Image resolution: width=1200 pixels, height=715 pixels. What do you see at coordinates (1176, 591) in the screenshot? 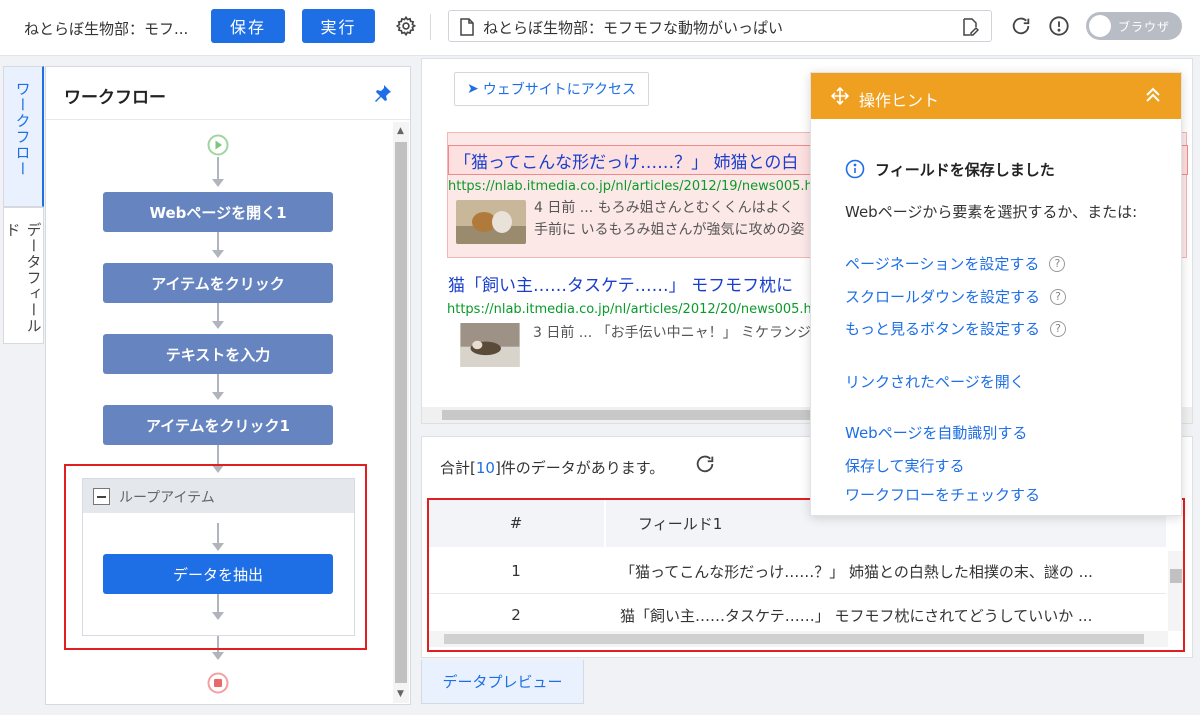
I see `table-vscrollbar` at bounding box center [1176, 591].